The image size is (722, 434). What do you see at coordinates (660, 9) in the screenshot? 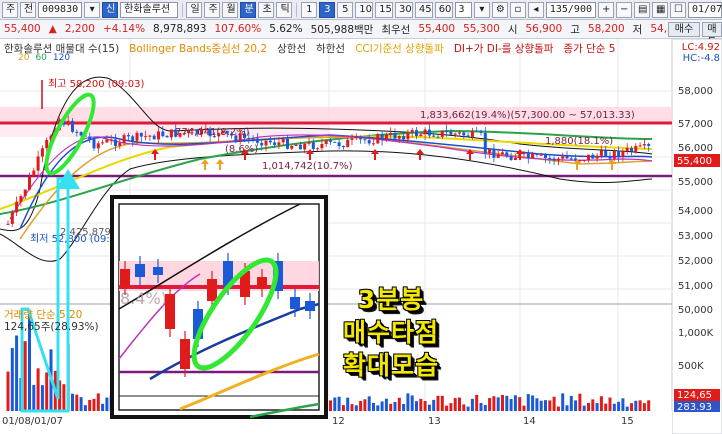
I see `overlay-icon: ▦` at bounding box center [660, 9].